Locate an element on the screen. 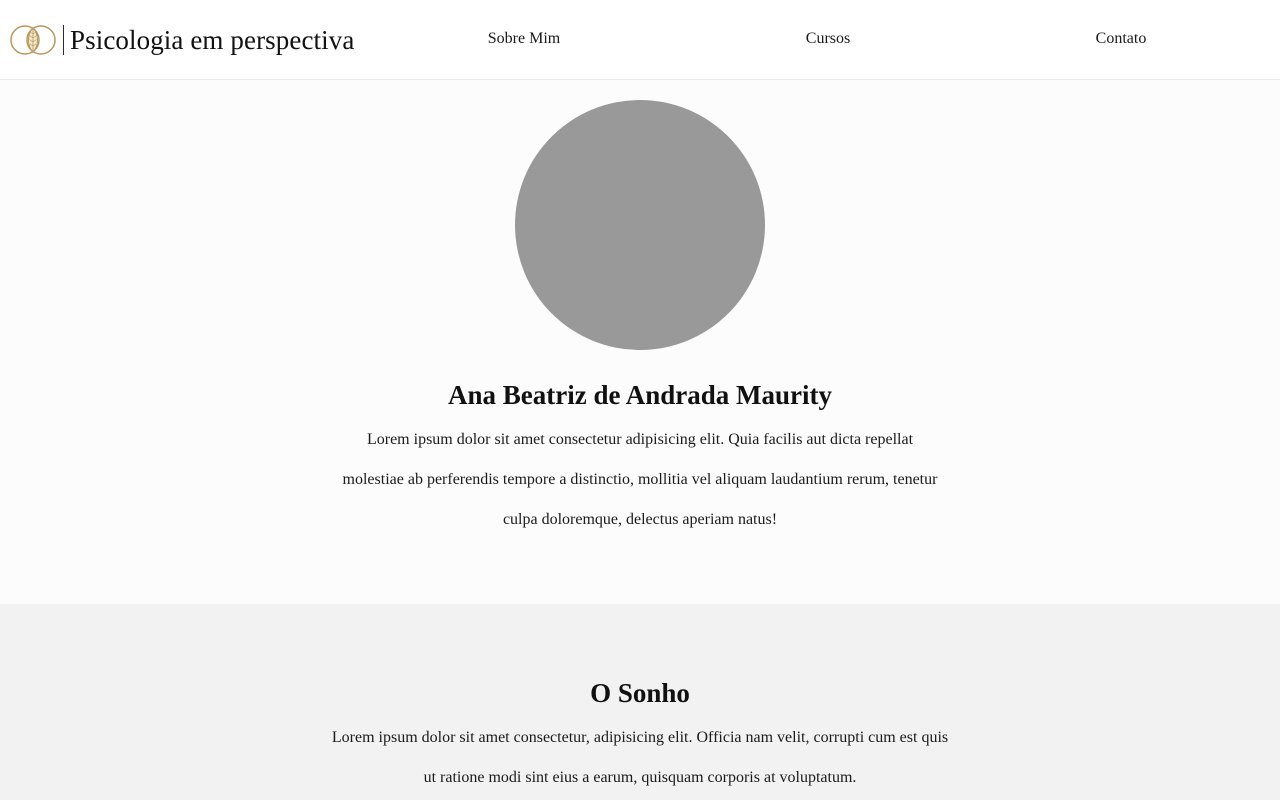  interlocking-rings-leaf-icon is located at coordinates (33, 40).